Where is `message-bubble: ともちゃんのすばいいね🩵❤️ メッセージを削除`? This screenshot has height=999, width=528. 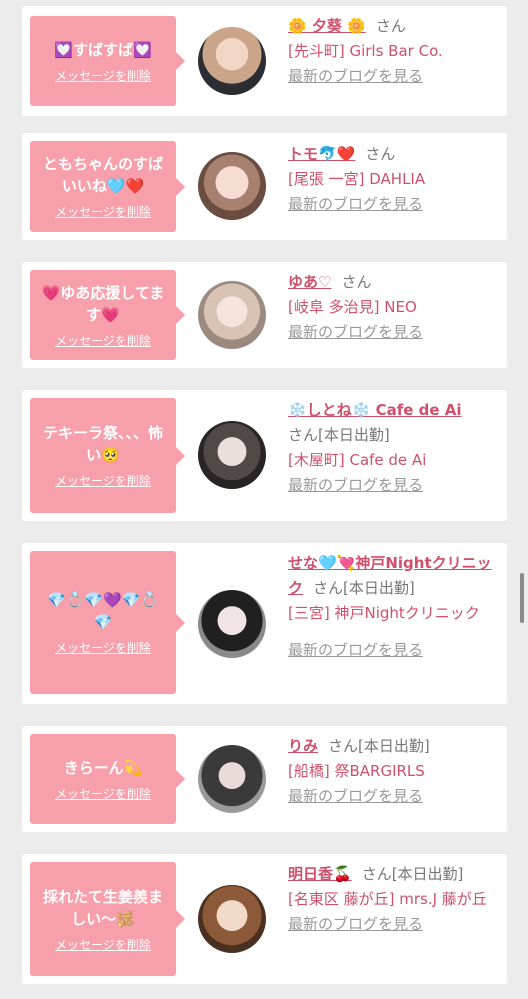 message-bubble: ともちゃんのすばいいね🩵❤️ メッセージを削除 is located at coordinates (107, 186).